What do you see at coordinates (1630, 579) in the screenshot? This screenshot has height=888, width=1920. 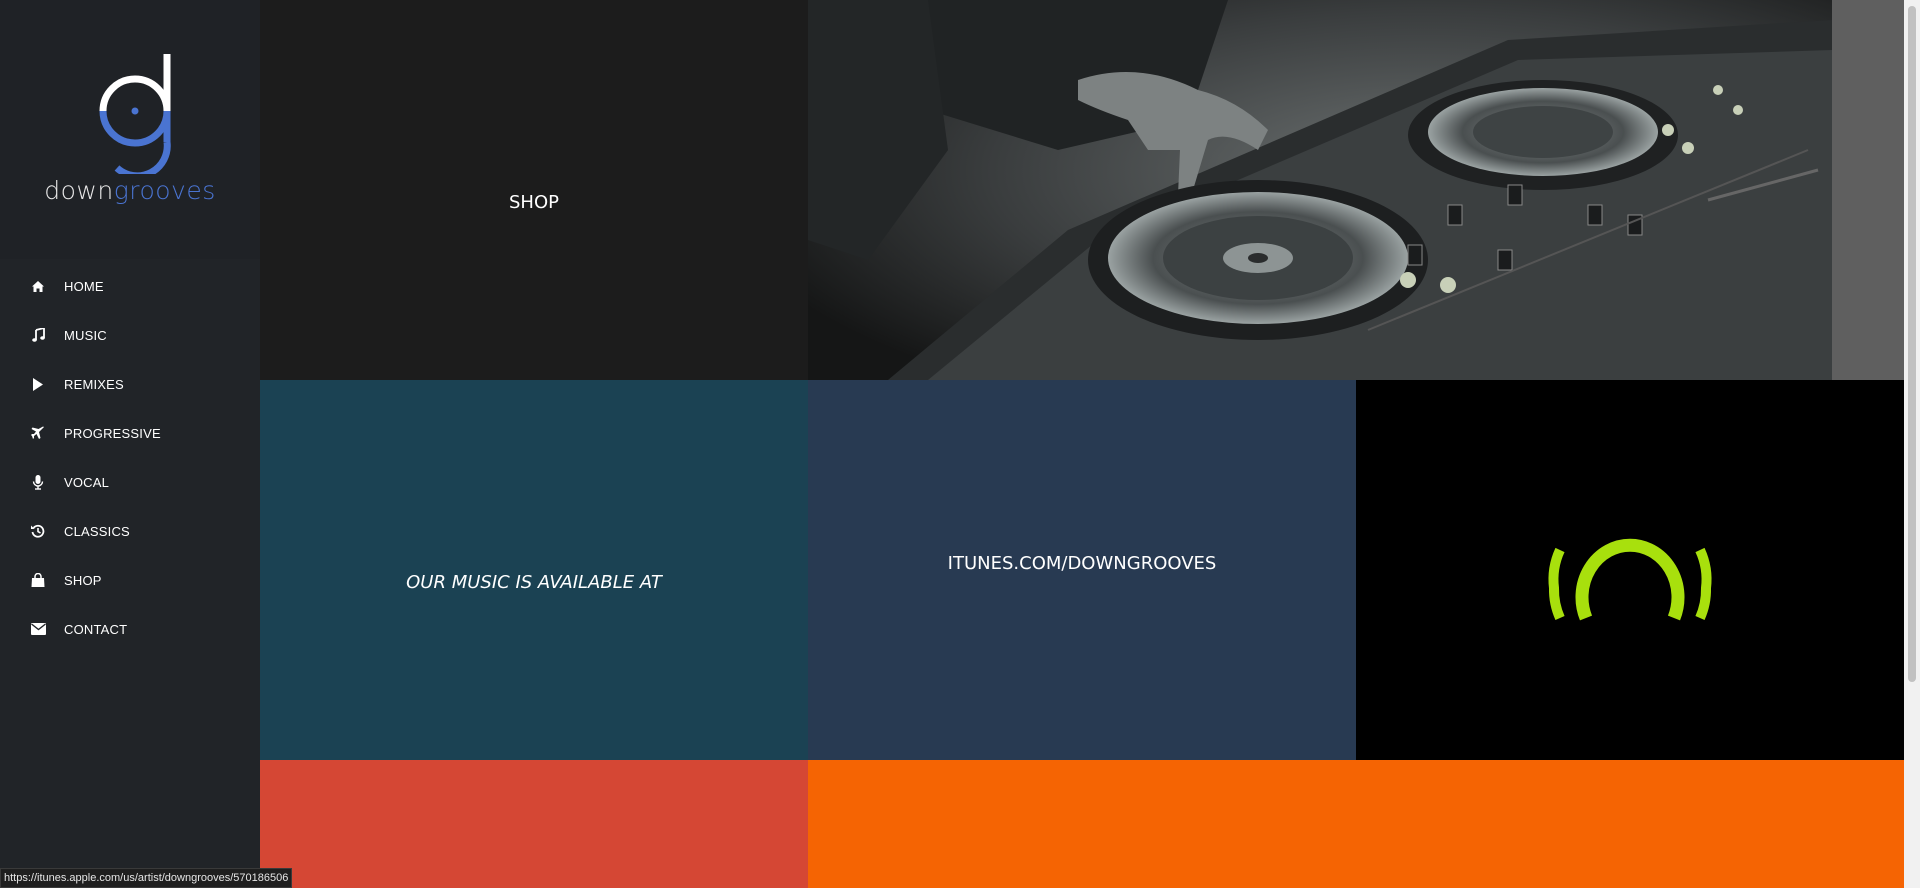 I see `beatport-logo-icon` at bounding box center [1630, 579].